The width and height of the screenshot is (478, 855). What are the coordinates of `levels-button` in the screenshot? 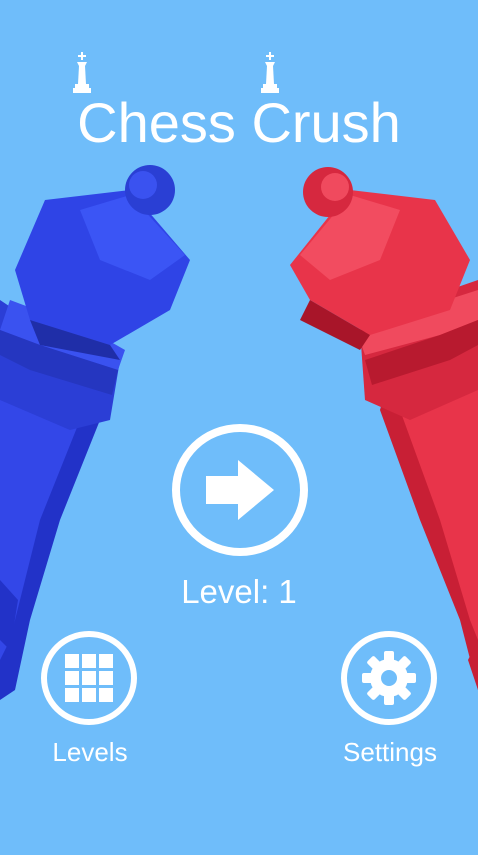 It's located at (89, 678).